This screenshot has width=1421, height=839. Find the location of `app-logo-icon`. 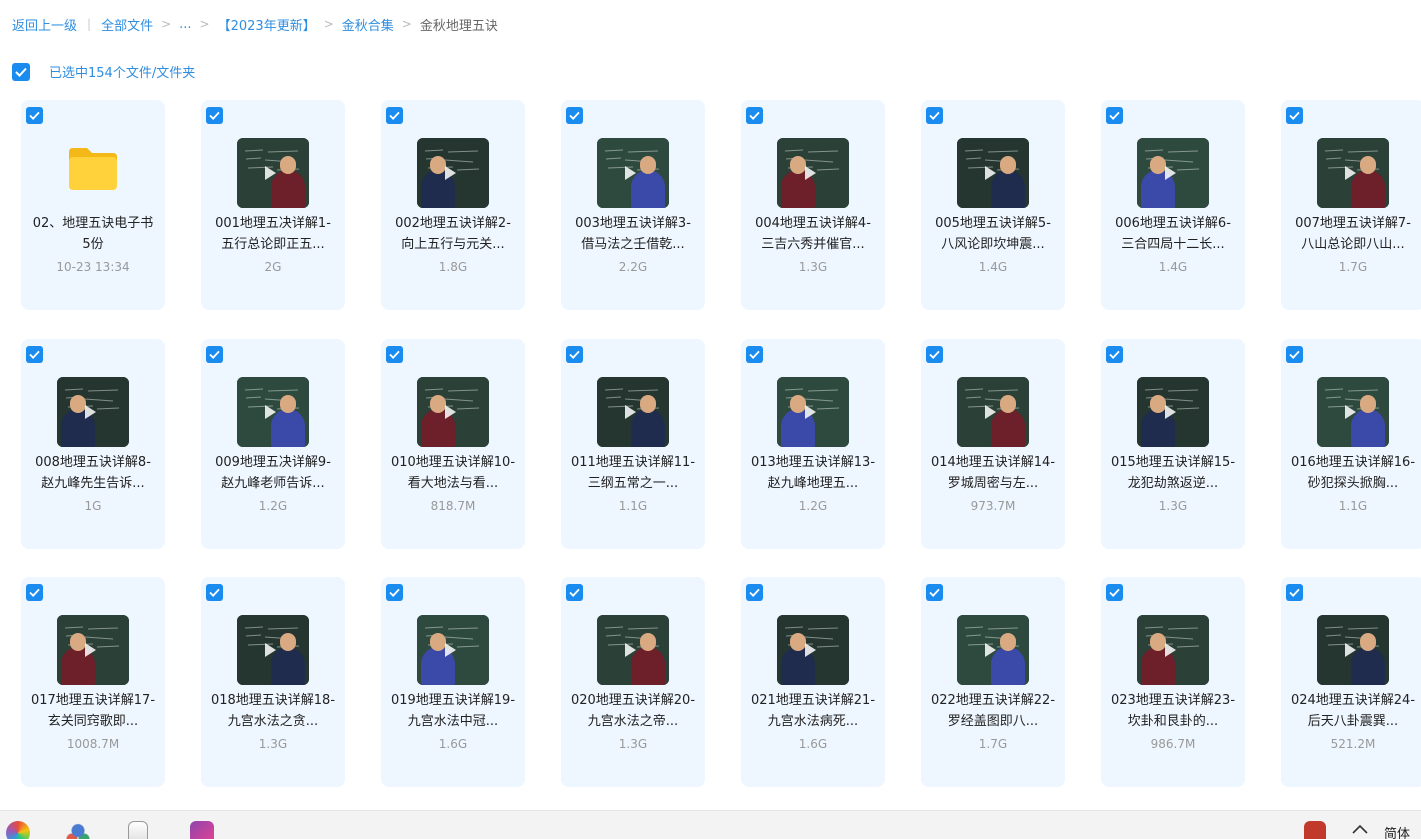

app-logo-icon is located at coordinates (1315, 830).